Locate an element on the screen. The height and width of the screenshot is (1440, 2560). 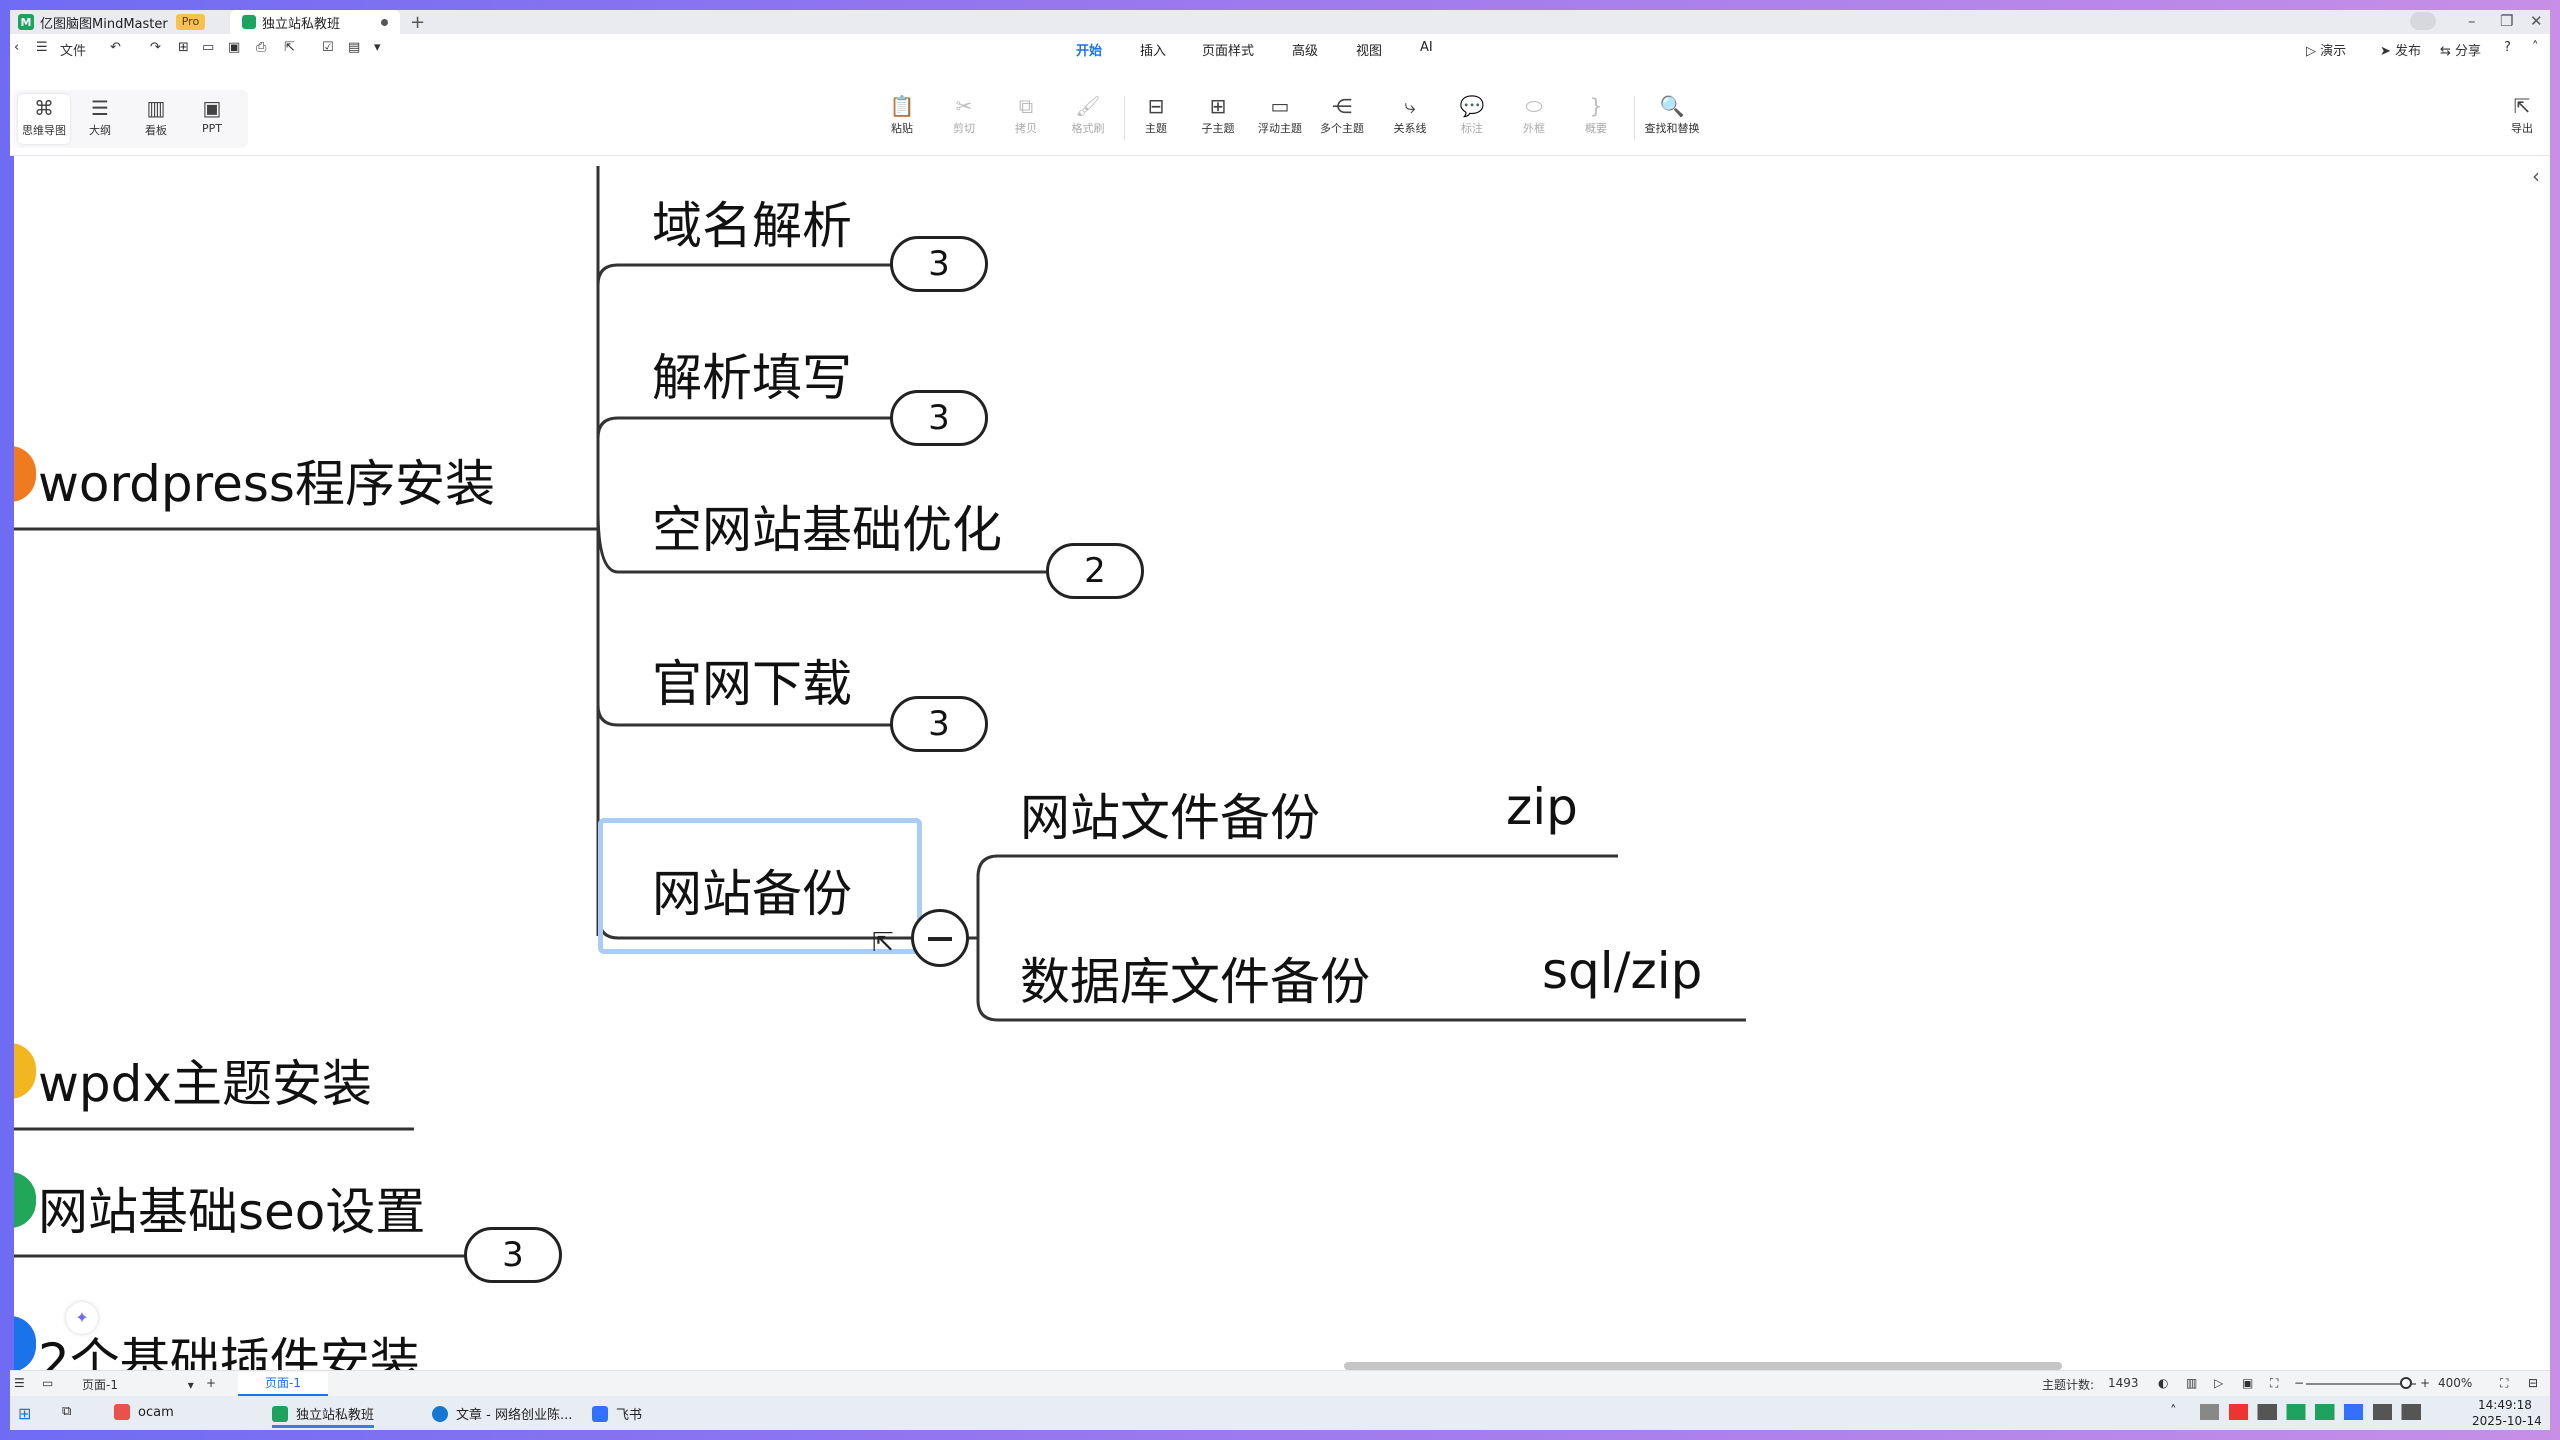
page-view-icon: ▭ is located at coordinates (47, 1383).